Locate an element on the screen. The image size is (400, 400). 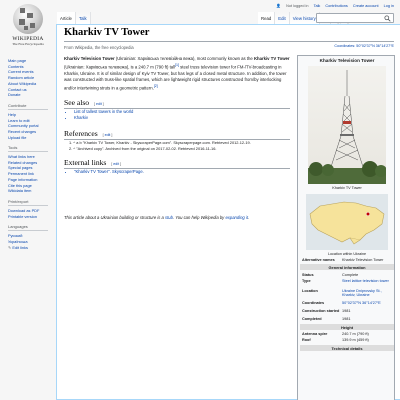
edit-external-links-link: edit is located at coordinates (116, 164).